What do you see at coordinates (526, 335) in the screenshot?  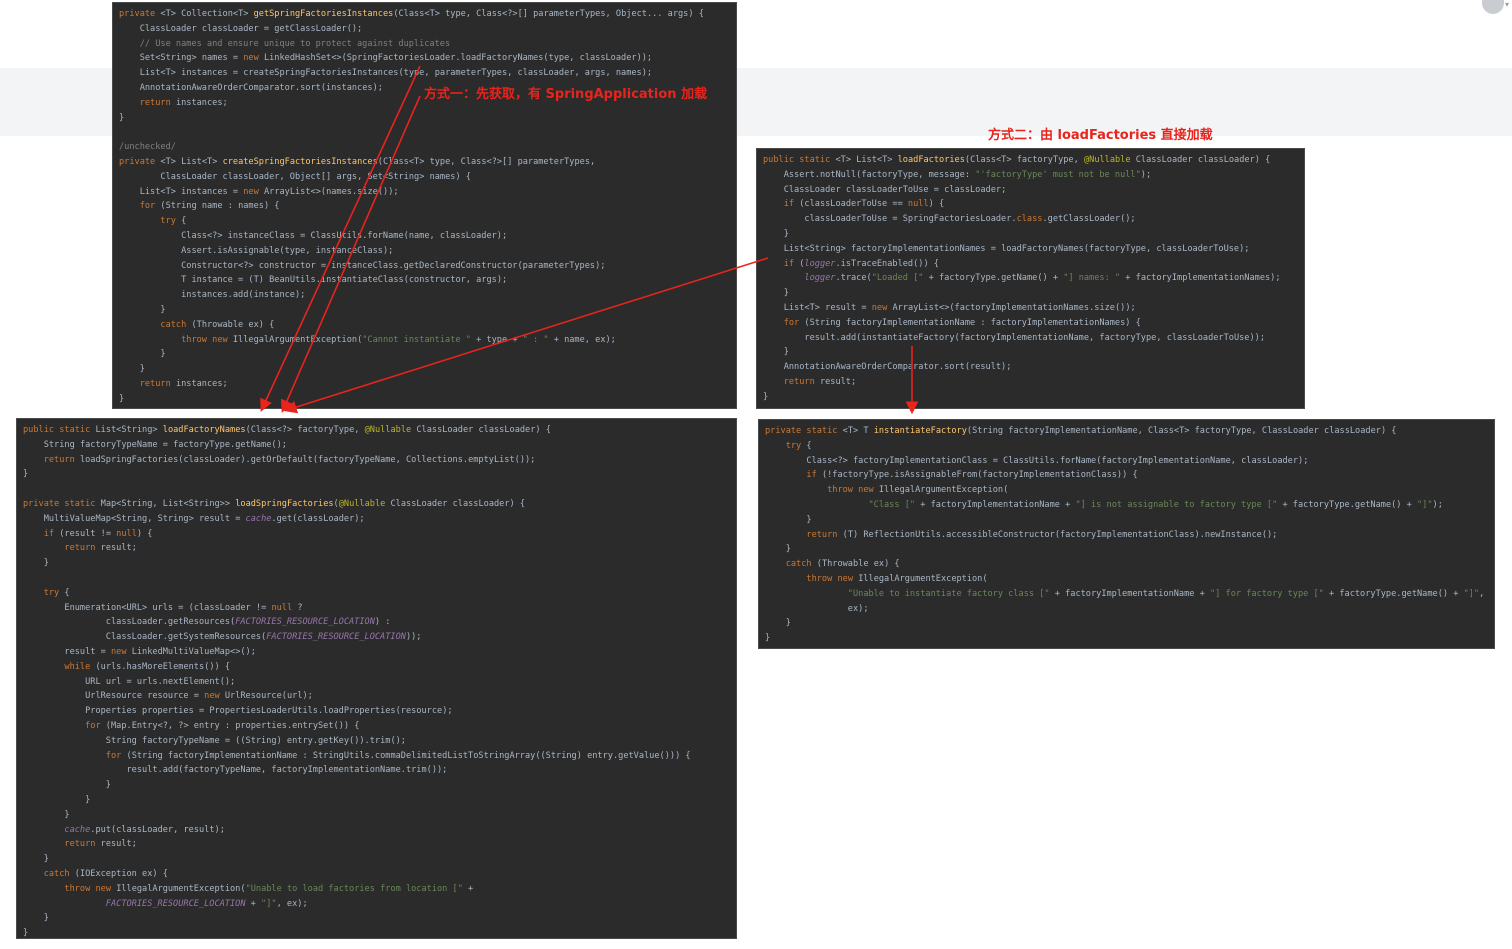 I see `arrow-load-factories-to-names` at bounding box center [526, 335].